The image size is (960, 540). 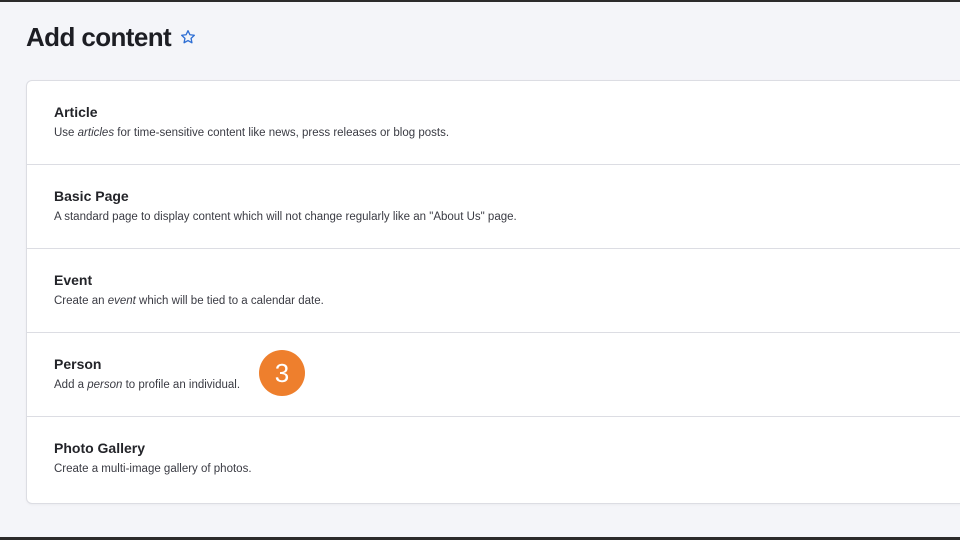 I want to click on content-type-description: Create a multi-image gallery of photos., so click(x=153, y=469).